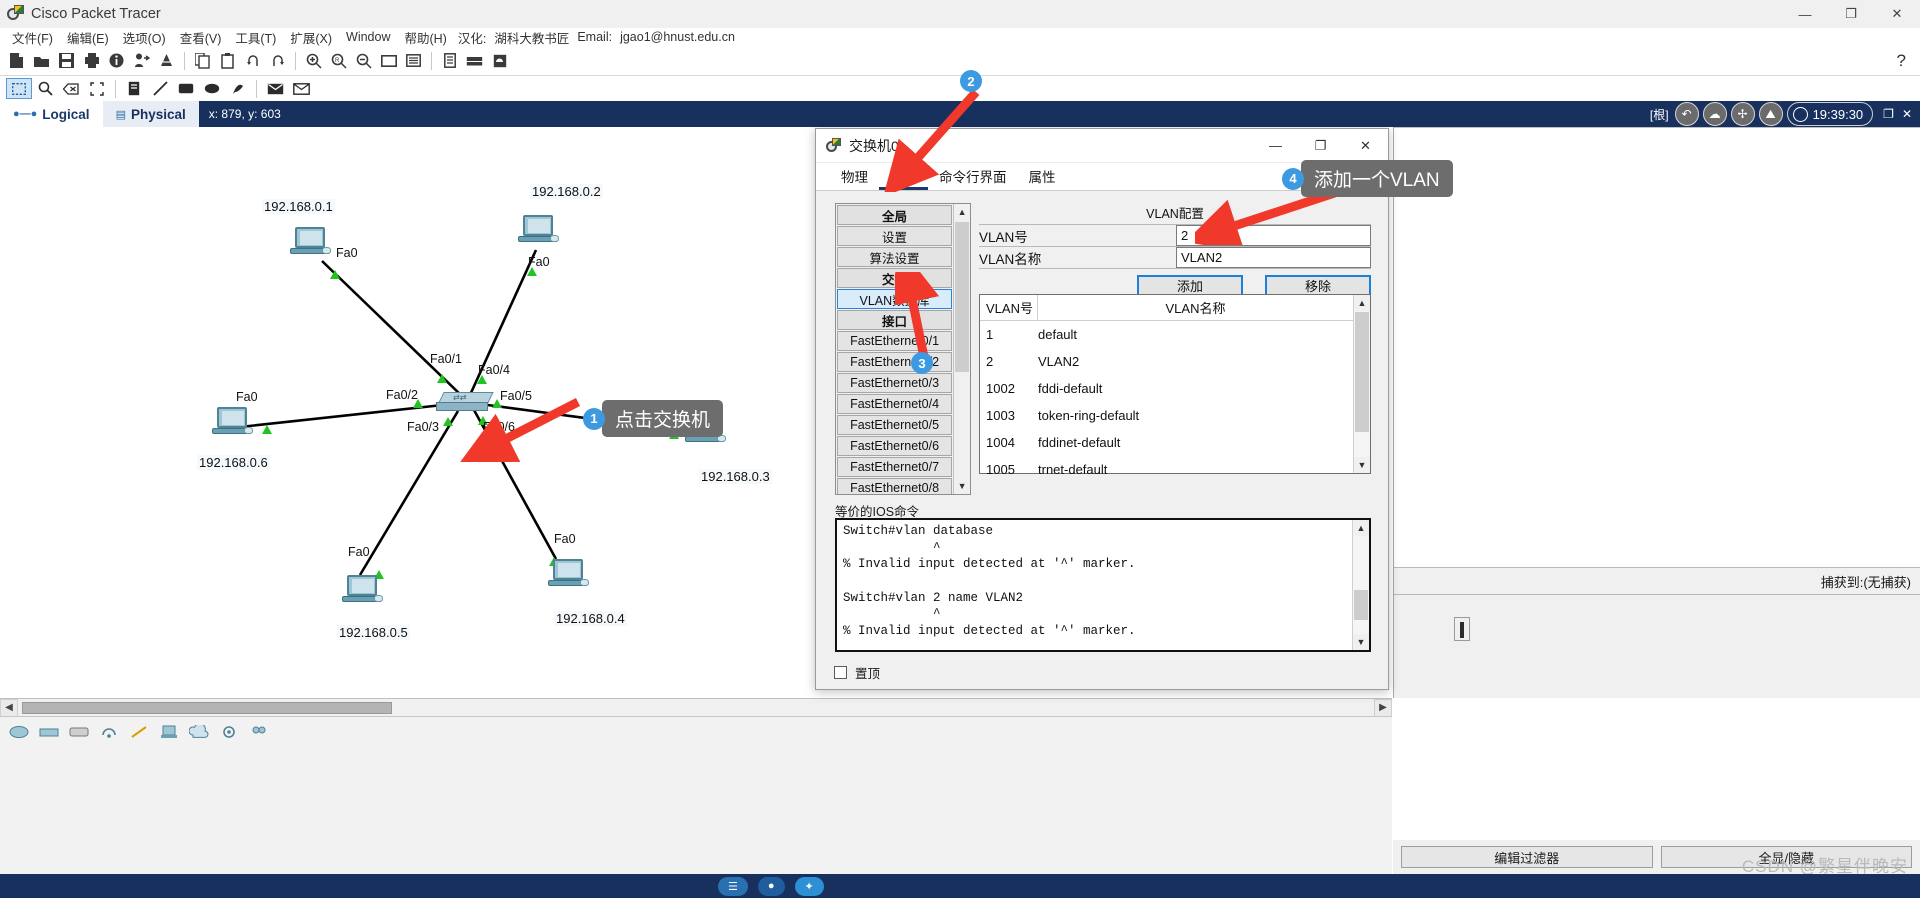 This screenshot has width=1920, height=898. Describe the element at coordinates (338, 61) in the screenshot. I see `zoom-reset-icon: R` at that location.